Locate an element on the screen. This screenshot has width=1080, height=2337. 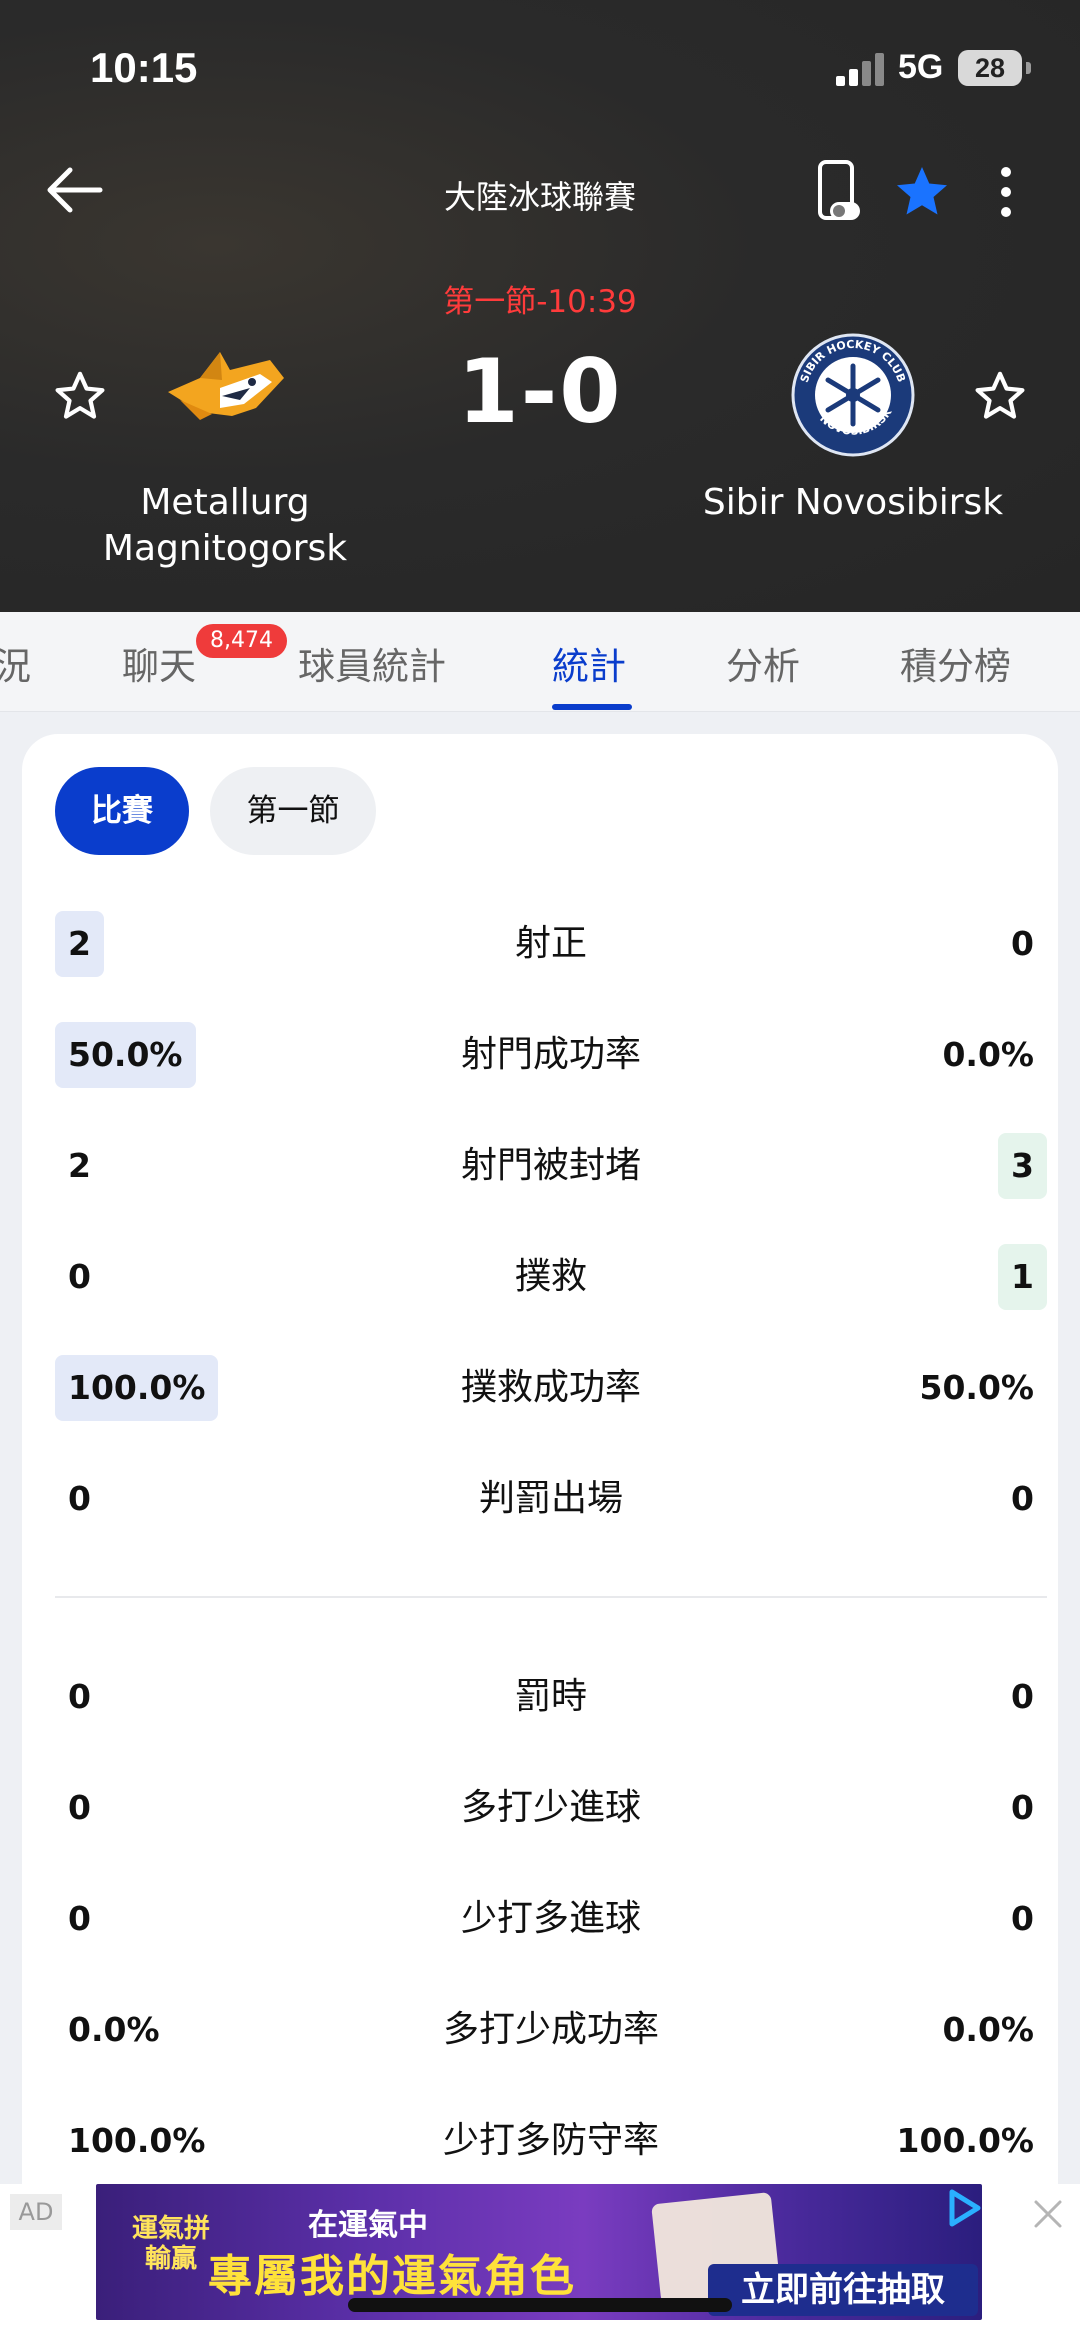
stat-row: 2 射門被封堵 3 is located at coordinates (551, 1166).